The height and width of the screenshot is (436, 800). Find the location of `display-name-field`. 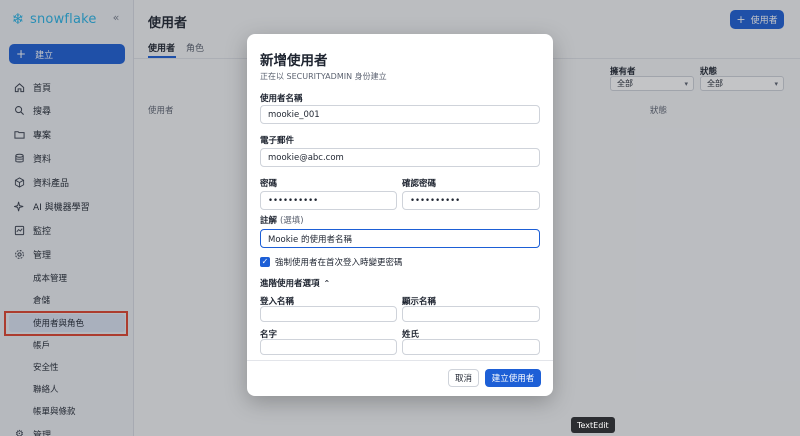

display-name-field is located at coordinates (471, 314).